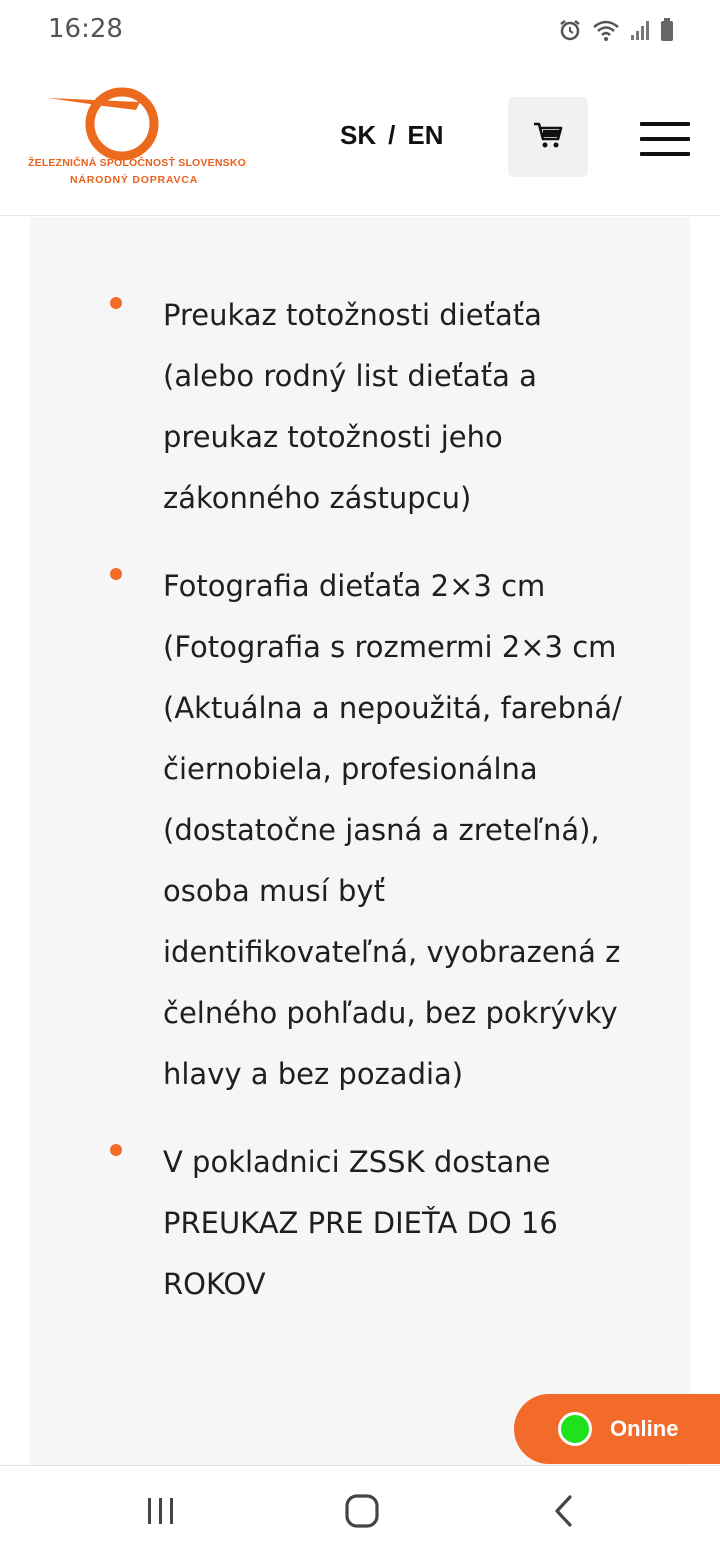 The height and width of the screenshot is (1560, 720). What do you see at coordinates (103, 124) in the screenshot?
I see `zssk-logo-mark` at bounding box center [103, 124].